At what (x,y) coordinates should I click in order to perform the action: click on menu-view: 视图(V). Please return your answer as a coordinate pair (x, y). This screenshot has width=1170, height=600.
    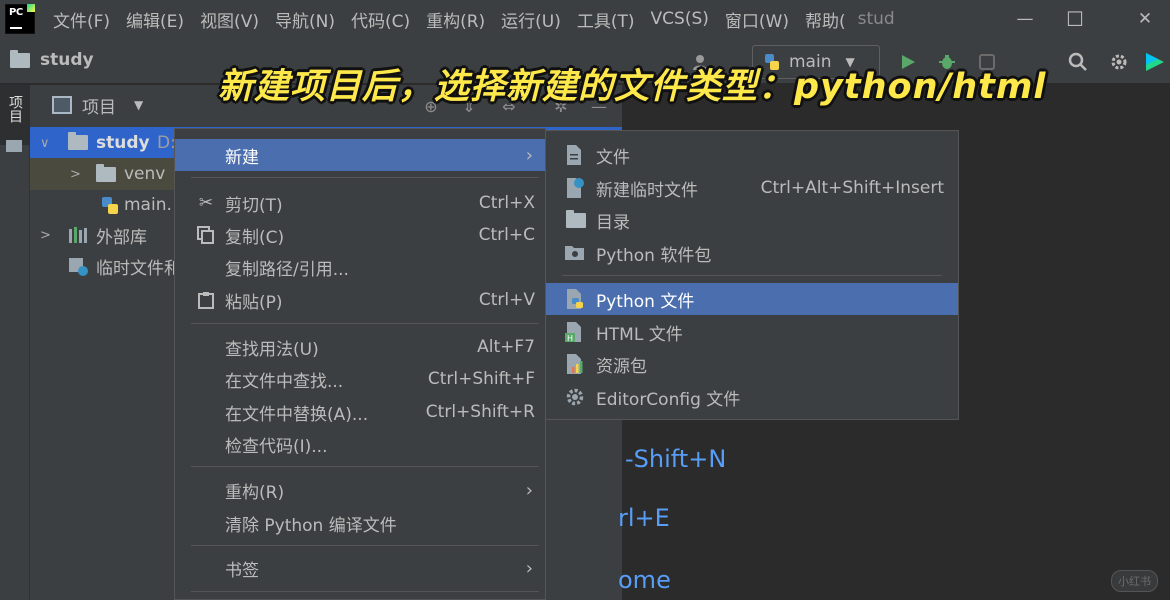
    Looking at the image, I should click on (229, 19).